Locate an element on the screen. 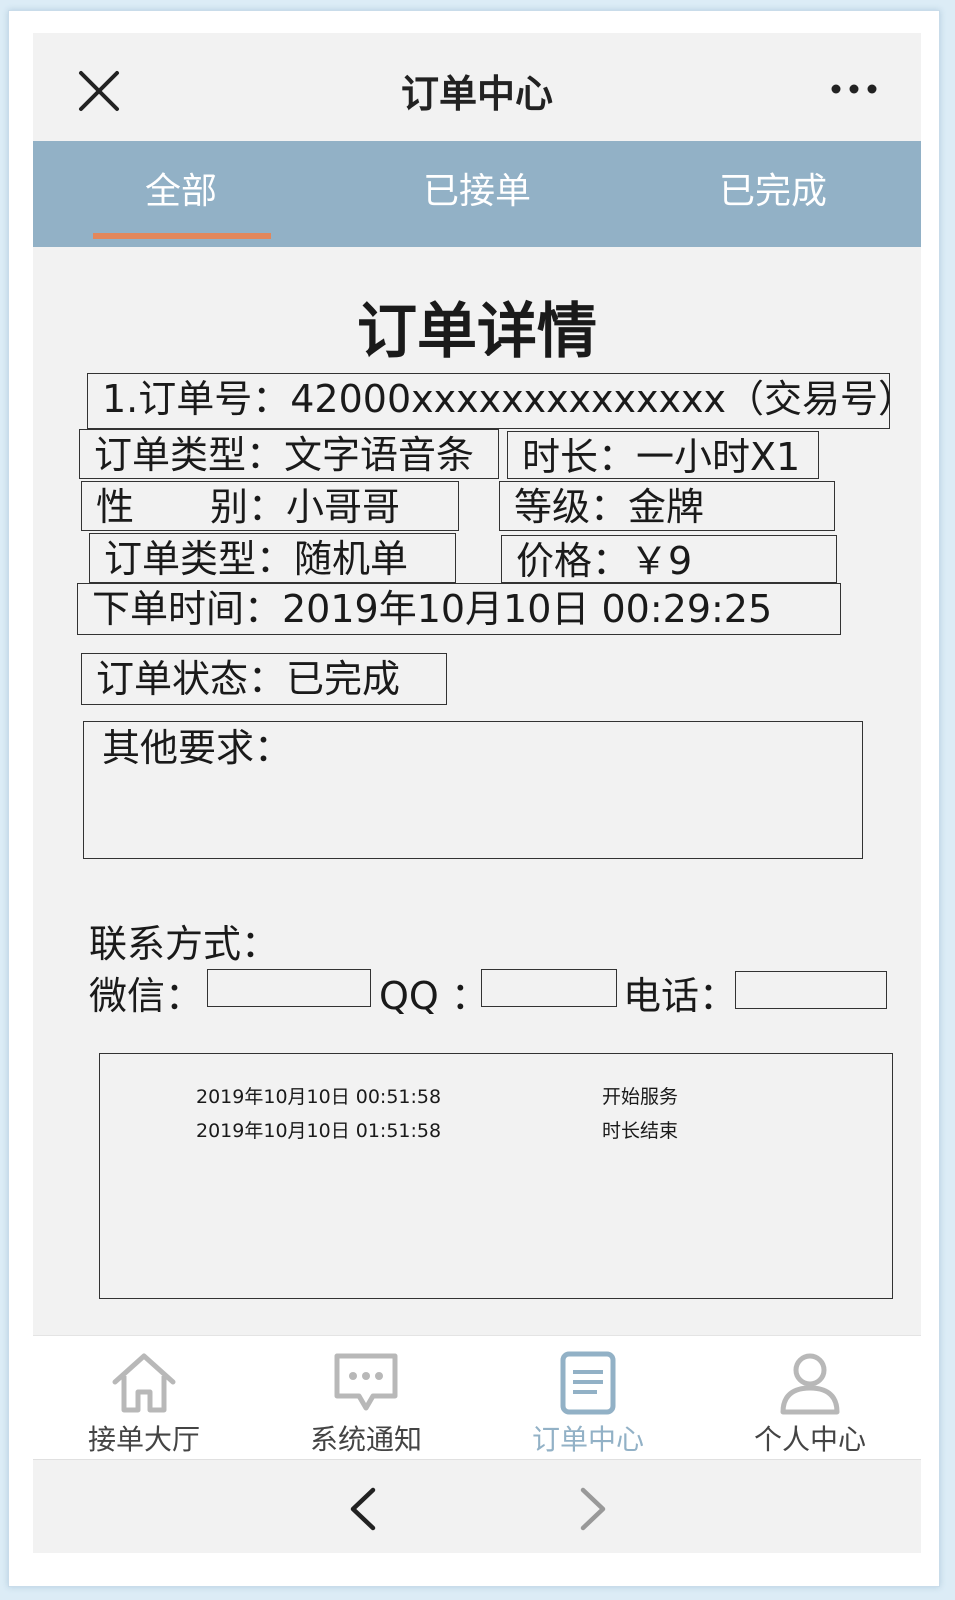  more-dots-icon is located at coordinates (854, 89).